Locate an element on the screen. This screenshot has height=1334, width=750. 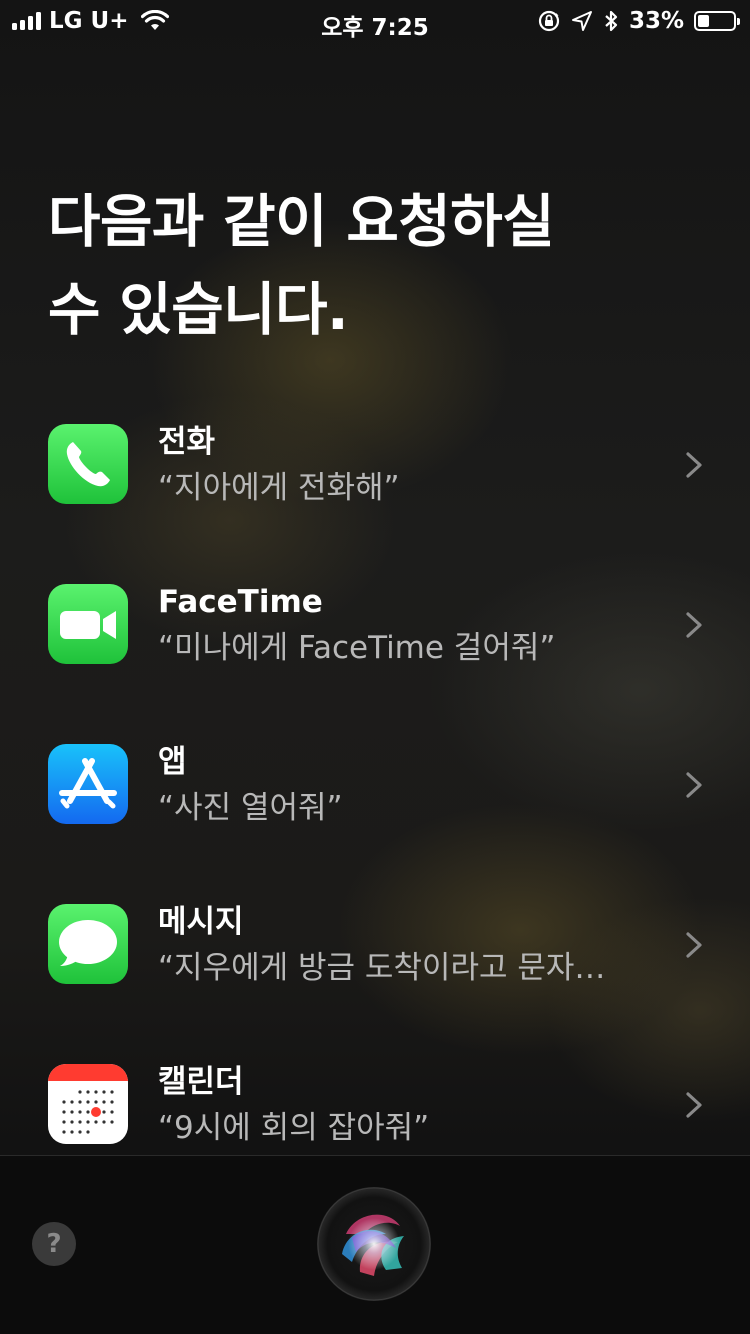
suggestion-facetime: FaceTime “미나에게 FaceTime 걸어줘” is located at coordinates (375, 660).